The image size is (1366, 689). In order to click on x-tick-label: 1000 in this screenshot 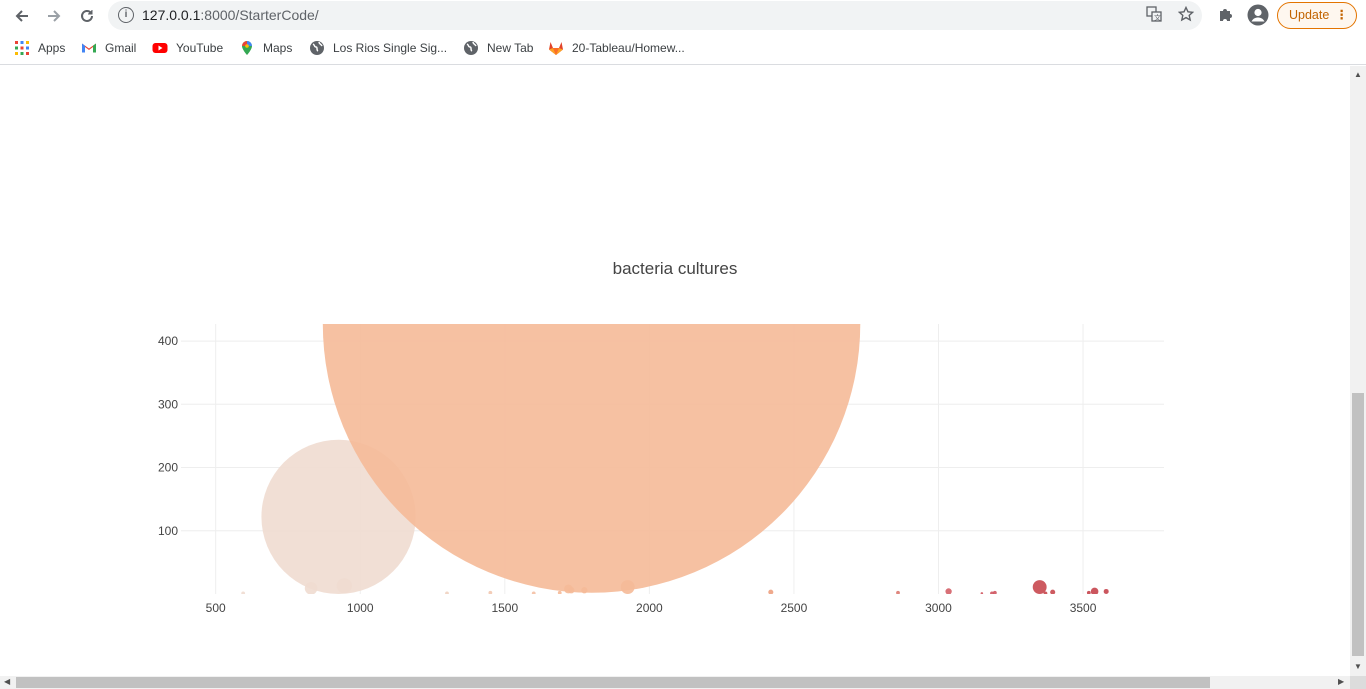, I will do `click(360, 608)`.